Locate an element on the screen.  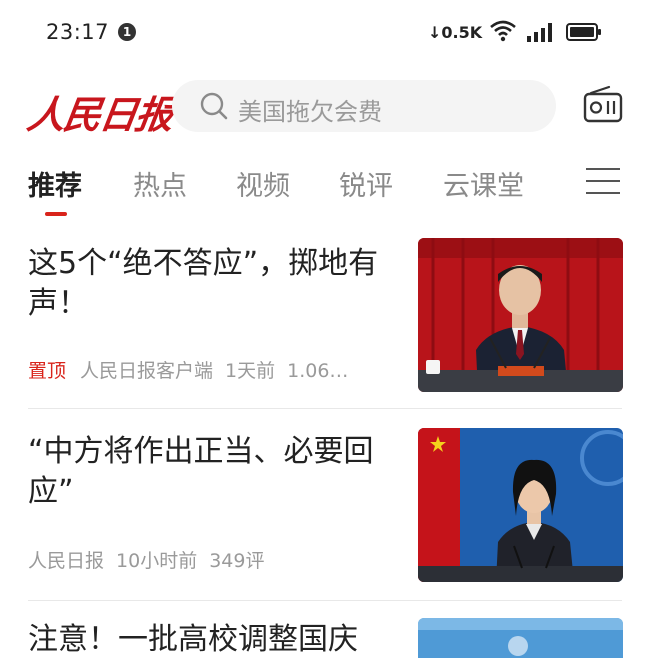
tab-cloud-class: 云课堂 is located at coordinates (483, 183).